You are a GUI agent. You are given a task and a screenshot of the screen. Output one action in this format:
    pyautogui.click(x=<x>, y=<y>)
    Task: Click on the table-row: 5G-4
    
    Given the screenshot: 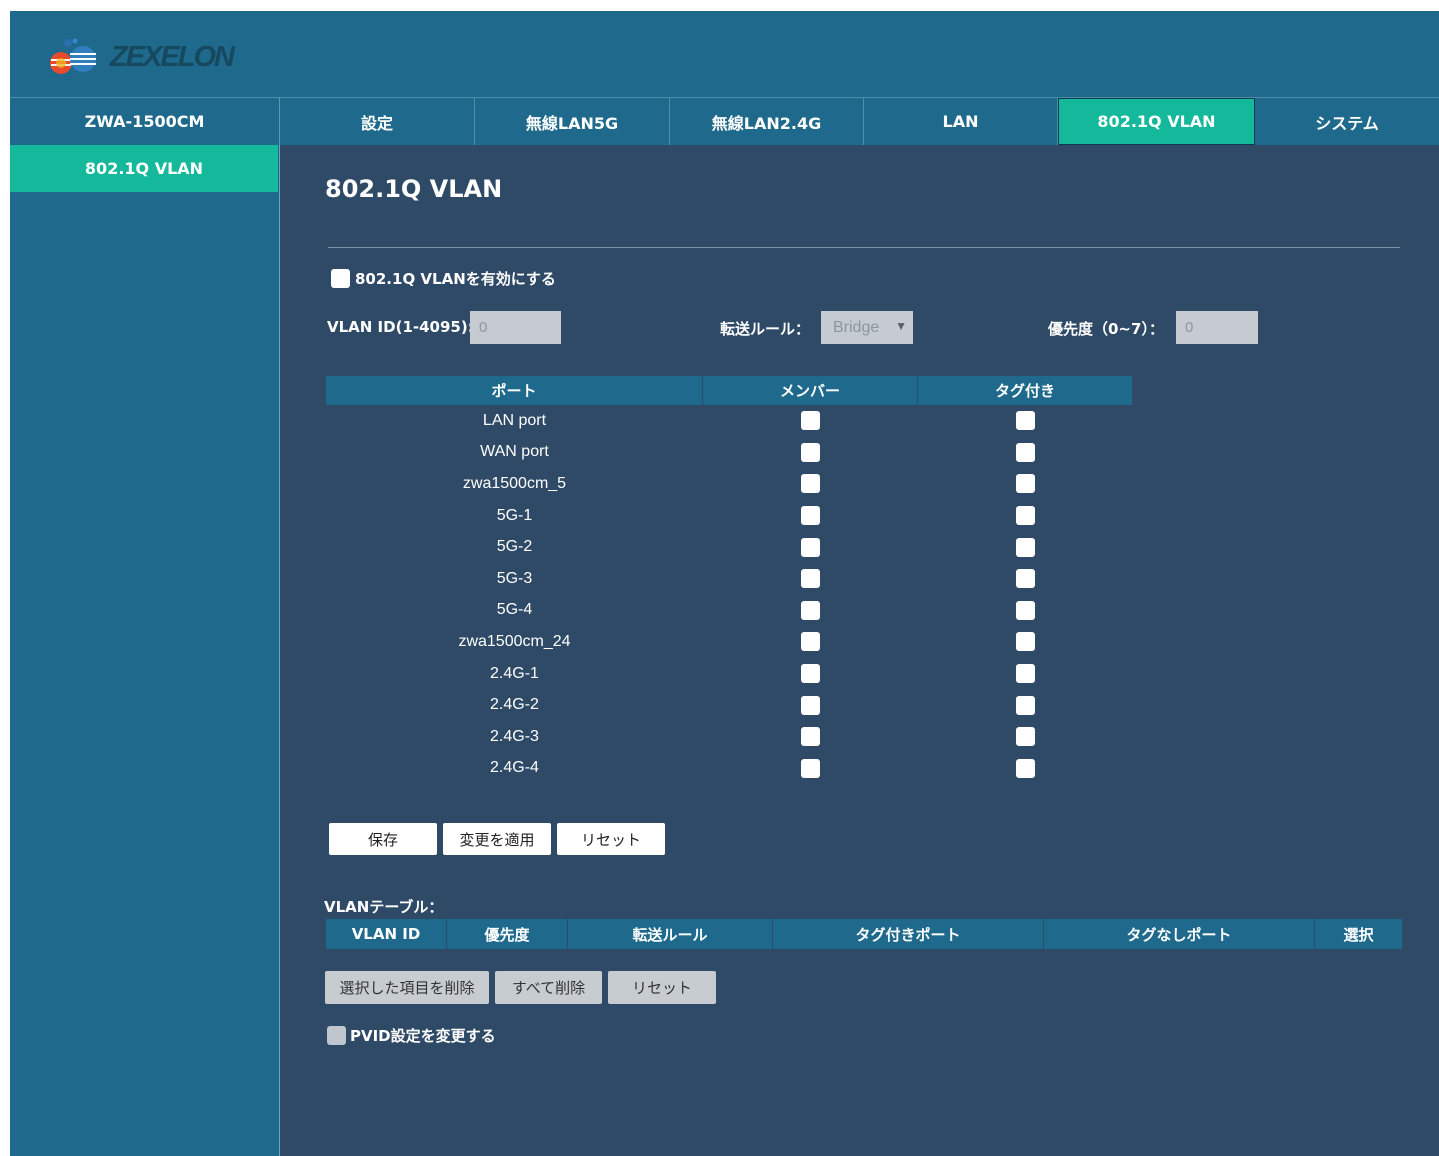 What is the action you would take?
    pyautogui.click(x=729, y=611)
    